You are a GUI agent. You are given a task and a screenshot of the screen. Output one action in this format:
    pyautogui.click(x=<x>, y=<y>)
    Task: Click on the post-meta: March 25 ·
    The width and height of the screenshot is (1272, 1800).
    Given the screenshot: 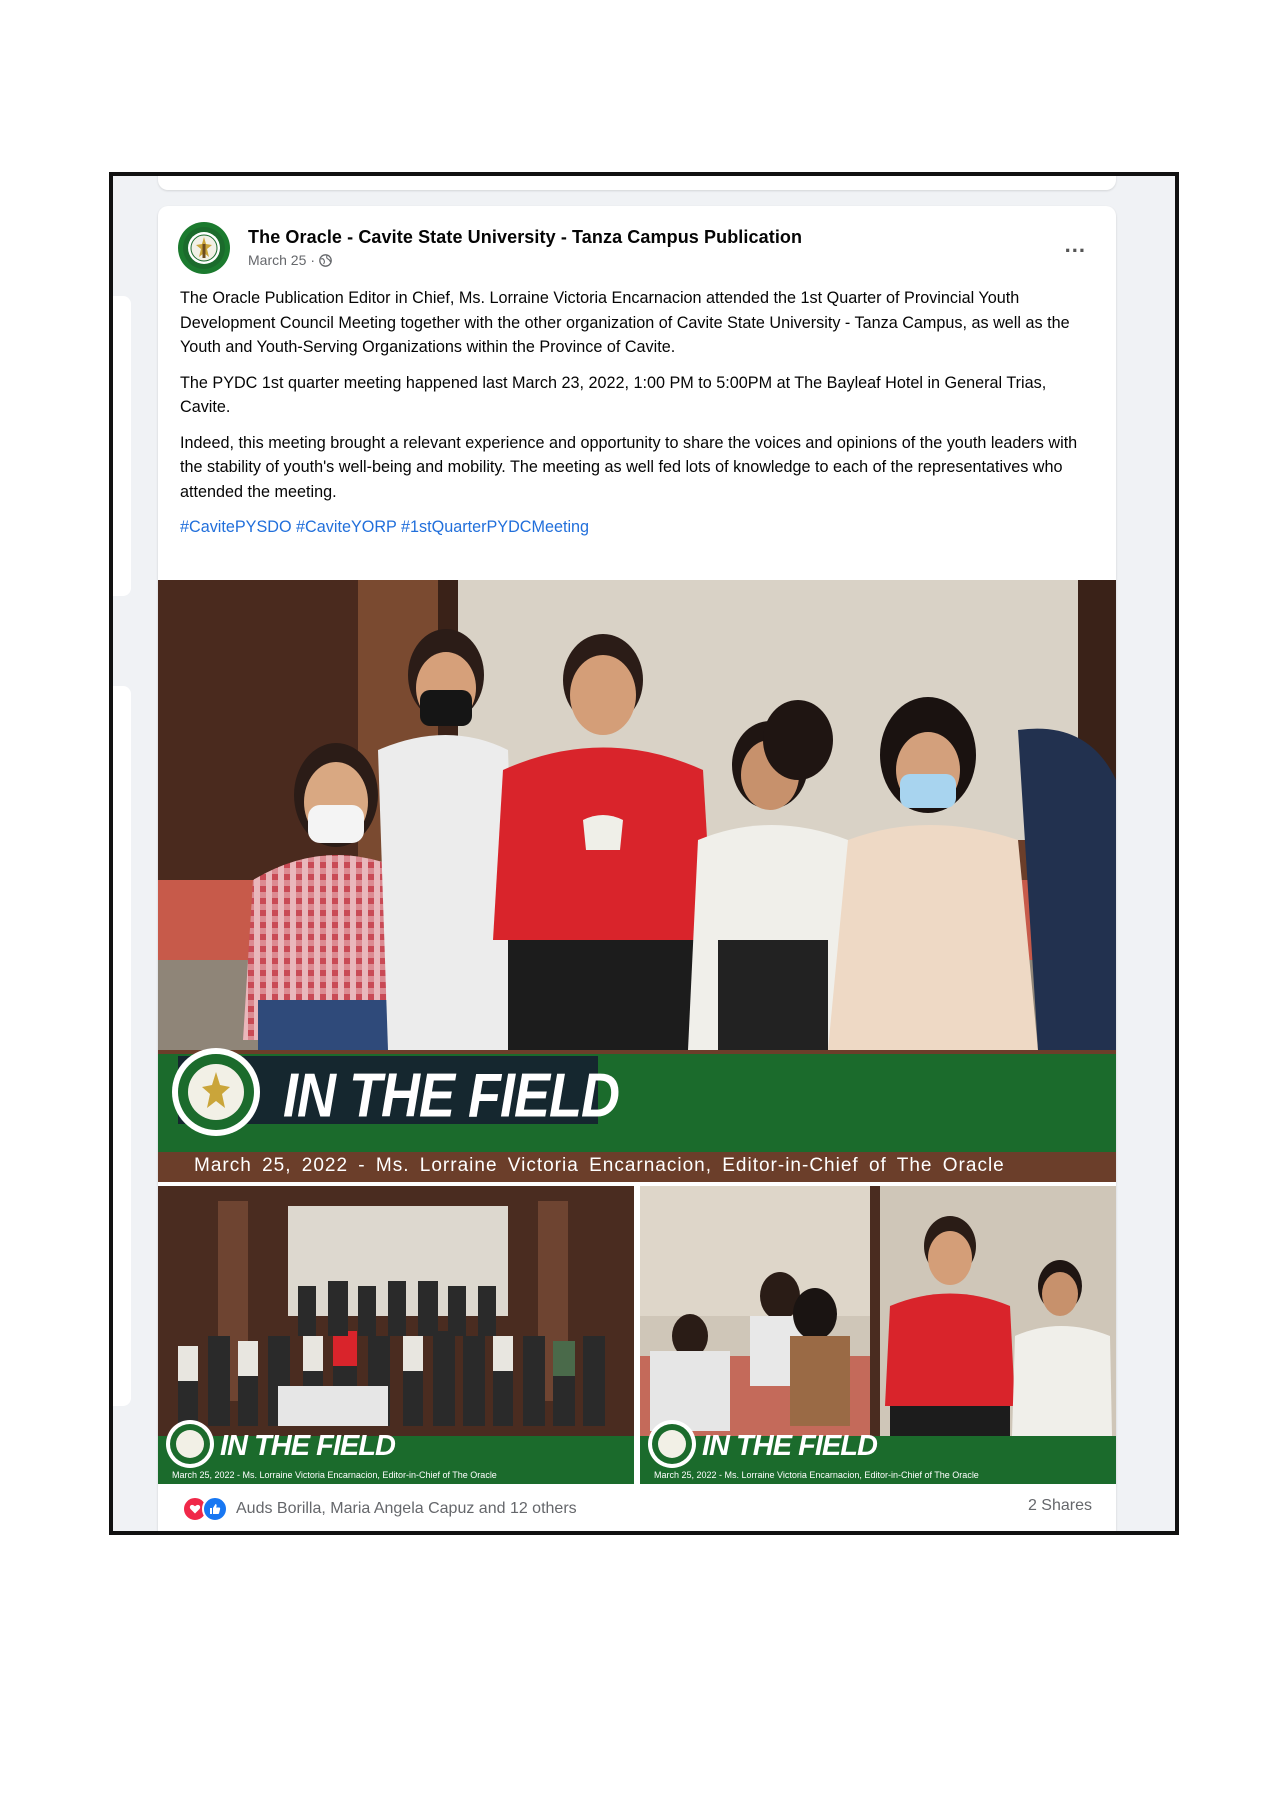 What is the action you would take?
    pyautogui.click(x=290, y=260)
    